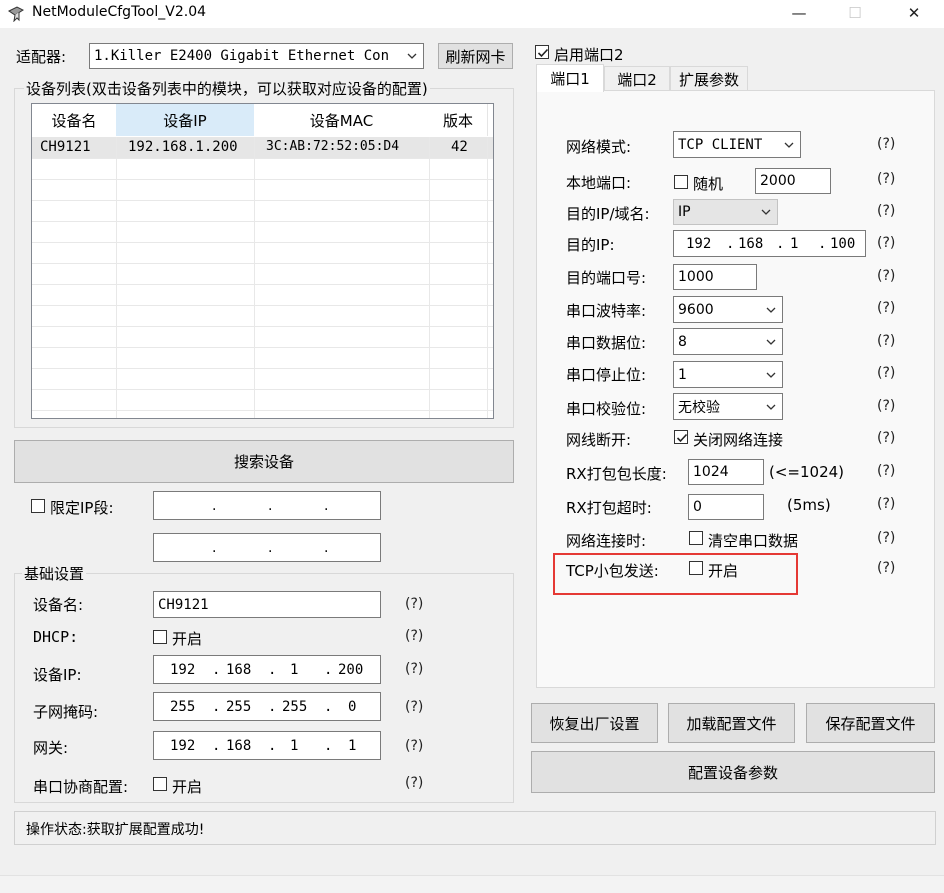 The image size is (944, 893). I want to click on column-header-version: 版本, so click(458, 120).